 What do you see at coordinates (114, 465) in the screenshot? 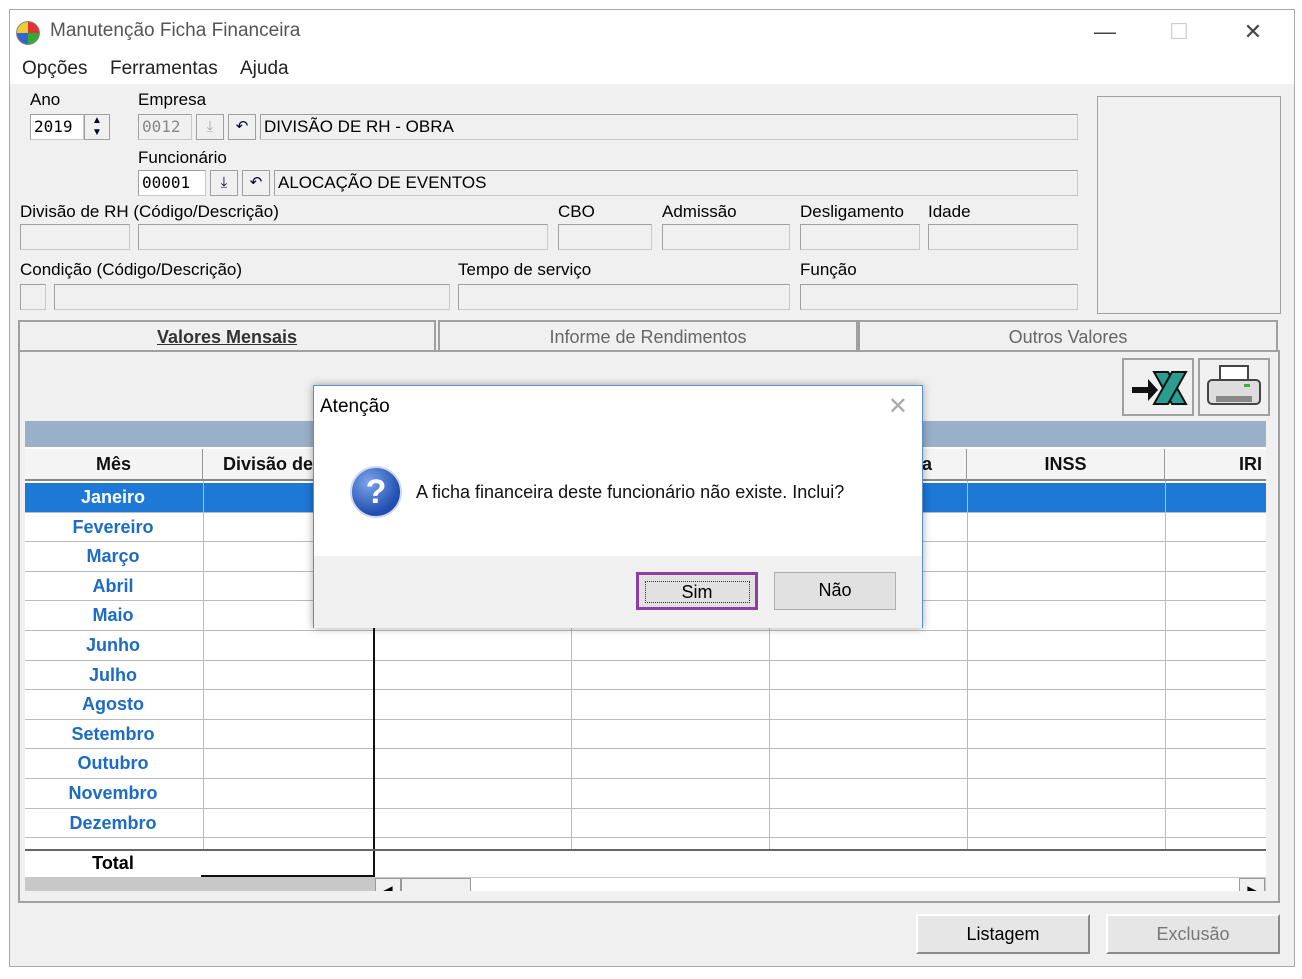
I see `col-header-mes: Mês` at bounding box center [114, 465].